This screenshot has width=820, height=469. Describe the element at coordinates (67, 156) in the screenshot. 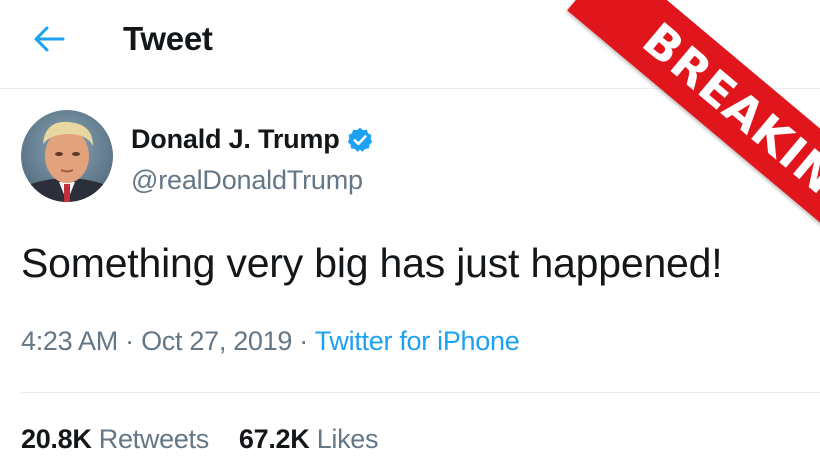

I see `avatar` at that location.